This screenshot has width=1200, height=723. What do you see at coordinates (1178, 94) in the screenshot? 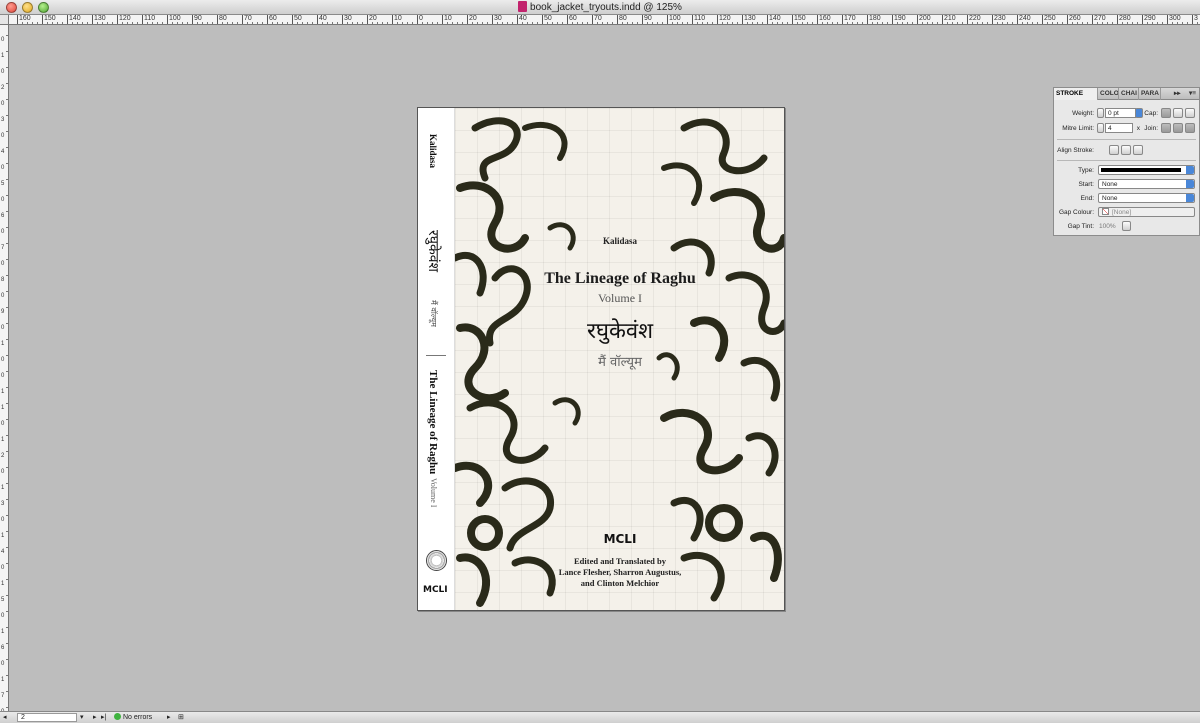
I see `panel-collapse-icon: ▸▸` at bounding box center [1178, 94].